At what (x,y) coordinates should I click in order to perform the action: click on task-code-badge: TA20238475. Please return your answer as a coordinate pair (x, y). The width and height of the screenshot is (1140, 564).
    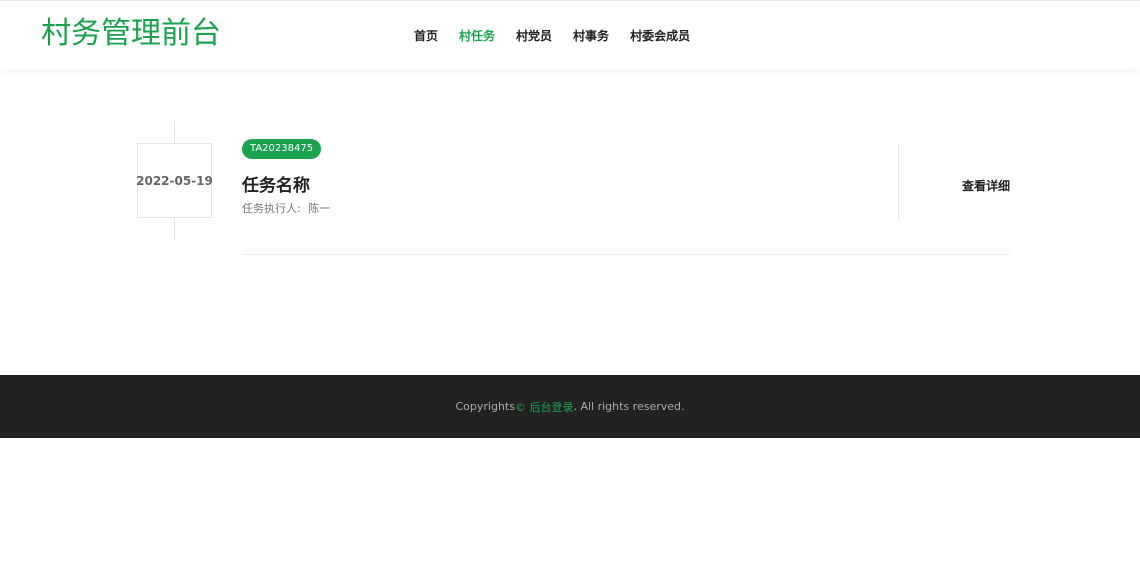
    Looking at the image, I should click on (282, 149).